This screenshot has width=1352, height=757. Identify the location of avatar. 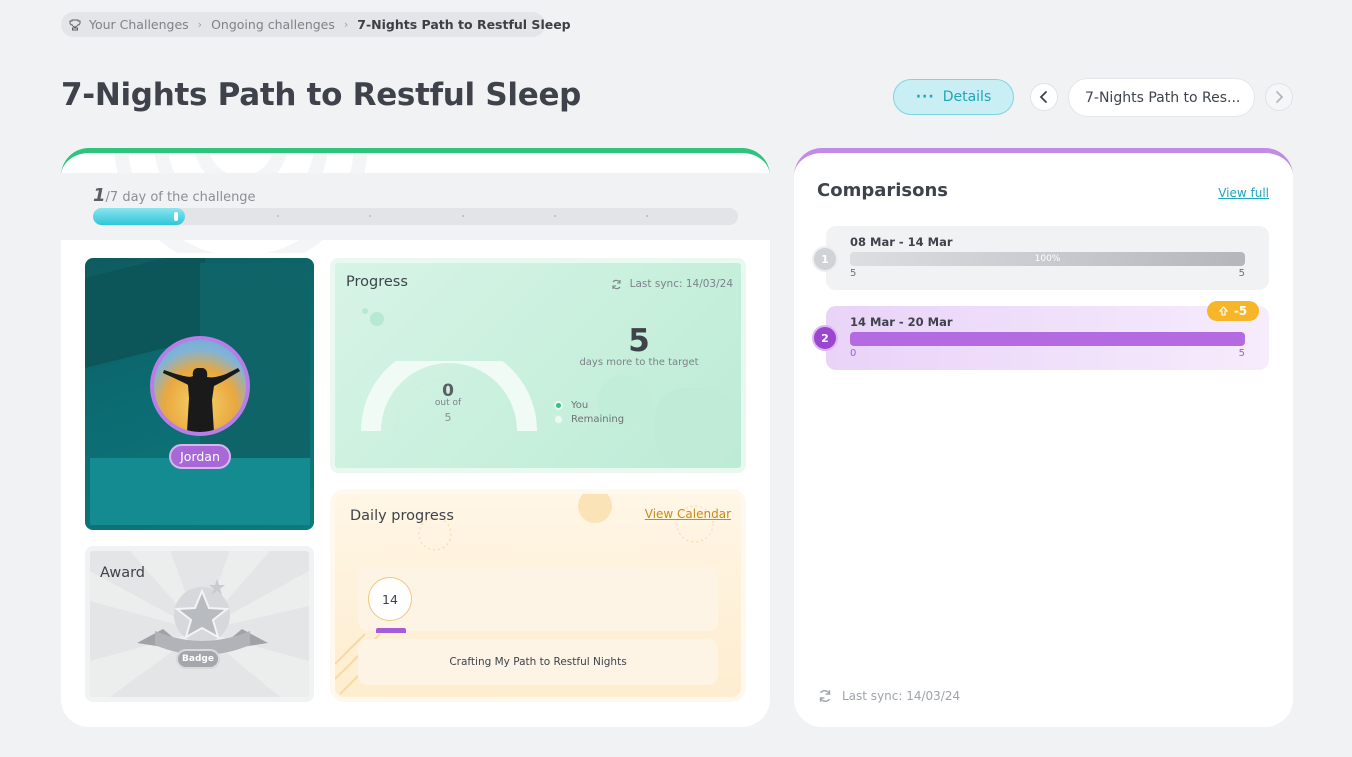
(200, 386).